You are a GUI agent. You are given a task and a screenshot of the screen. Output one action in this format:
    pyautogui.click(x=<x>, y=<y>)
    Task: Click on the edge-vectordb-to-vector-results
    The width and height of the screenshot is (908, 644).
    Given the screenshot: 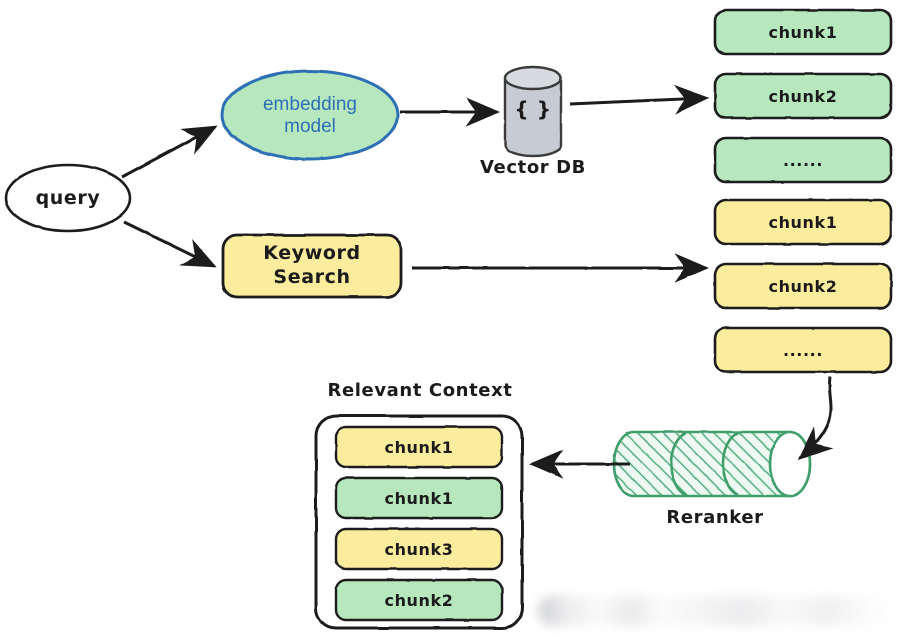 What is the action you would take?
    pyautogui.click(x=639, y=99)
    